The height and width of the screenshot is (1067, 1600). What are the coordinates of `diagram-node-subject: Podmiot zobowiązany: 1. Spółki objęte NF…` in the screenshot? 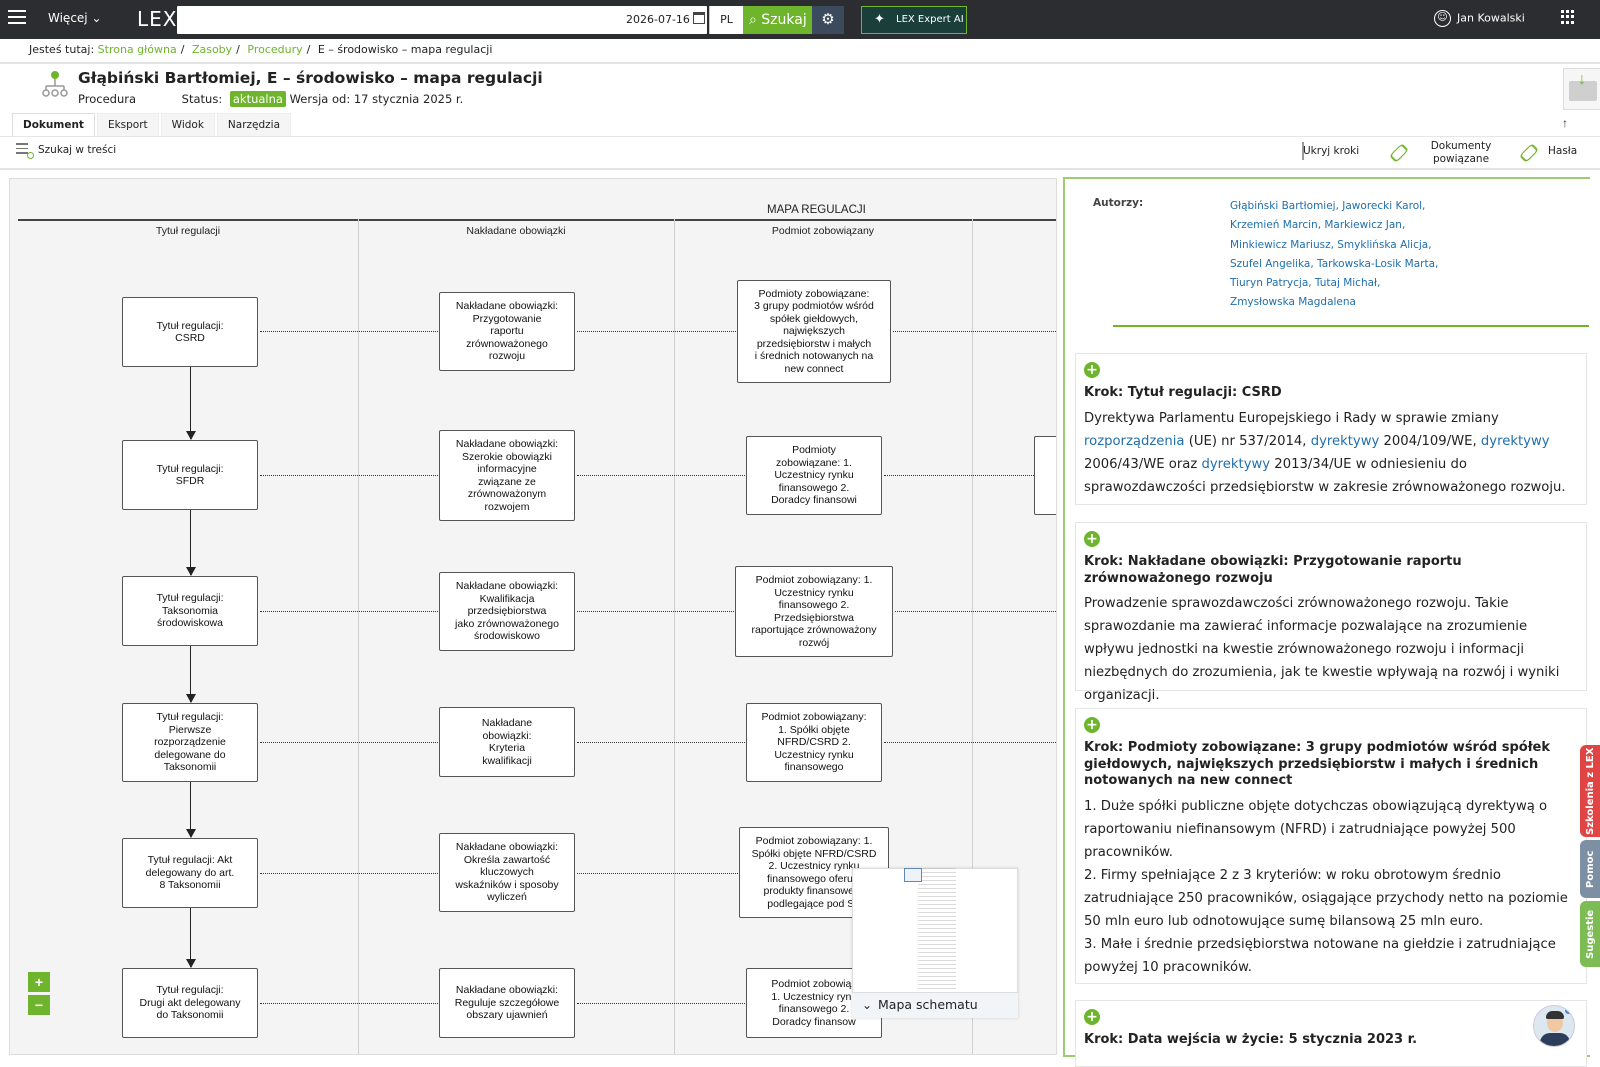 It's located at (814, 742).